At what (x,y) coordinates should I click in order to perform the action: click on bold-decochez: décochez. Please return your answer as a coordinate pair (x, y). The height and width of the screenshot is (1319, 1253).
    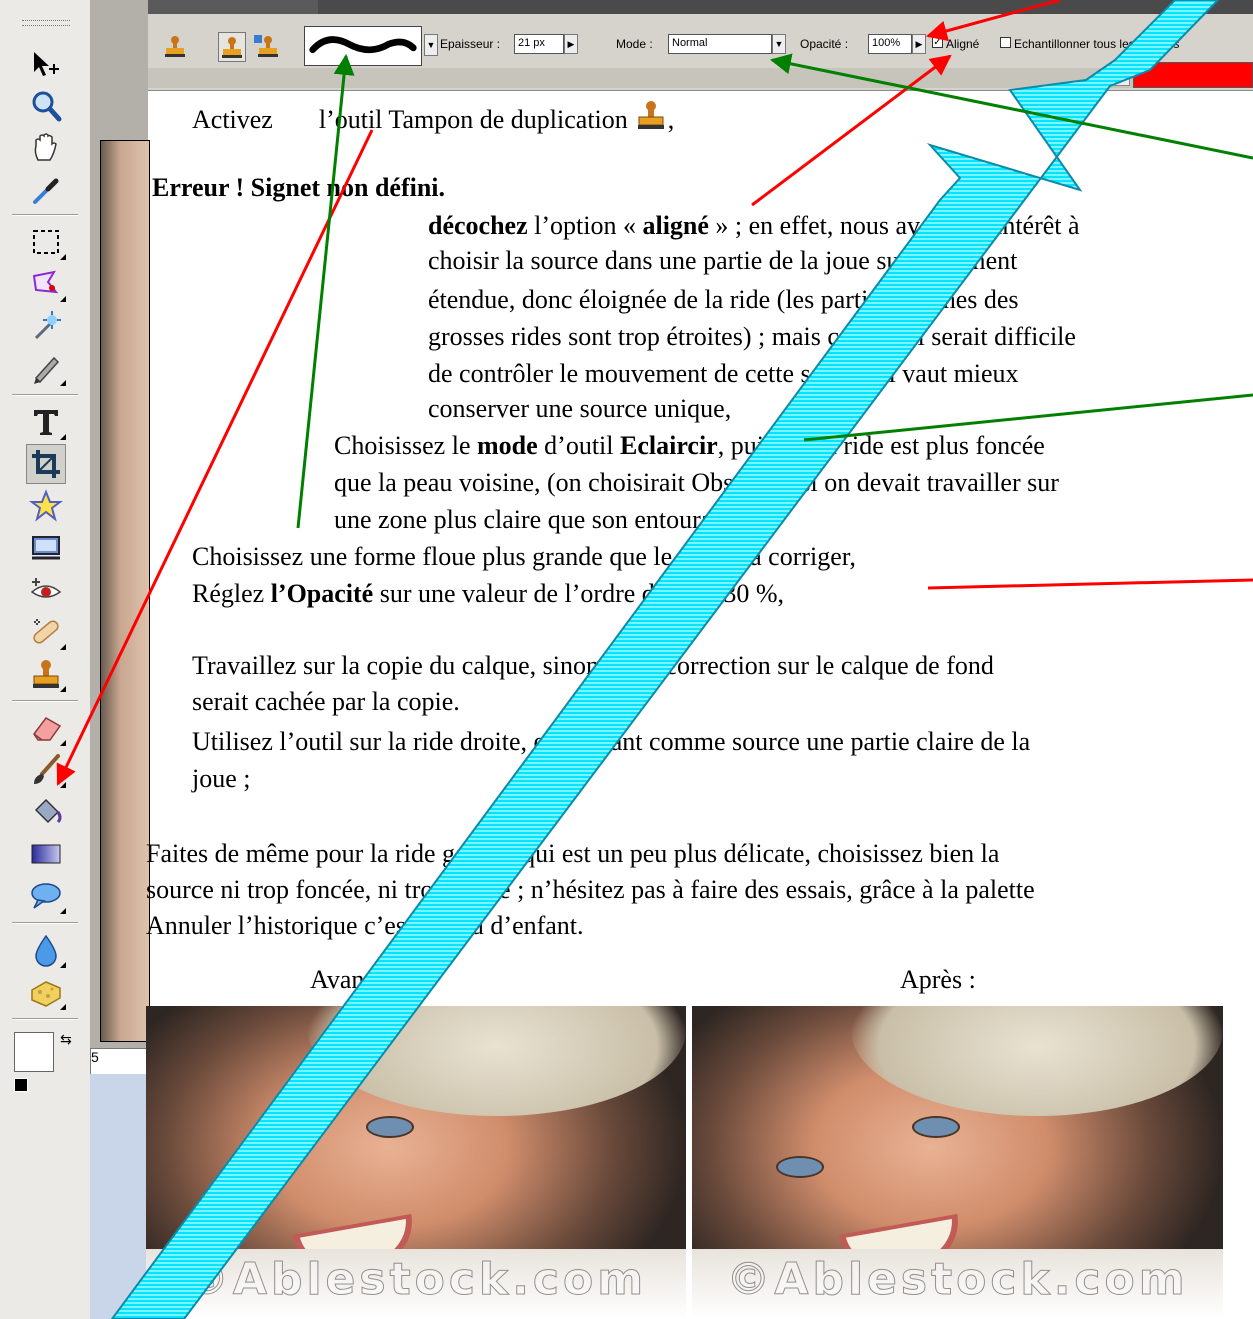
    Looking at the image, I should click on (478, 225).